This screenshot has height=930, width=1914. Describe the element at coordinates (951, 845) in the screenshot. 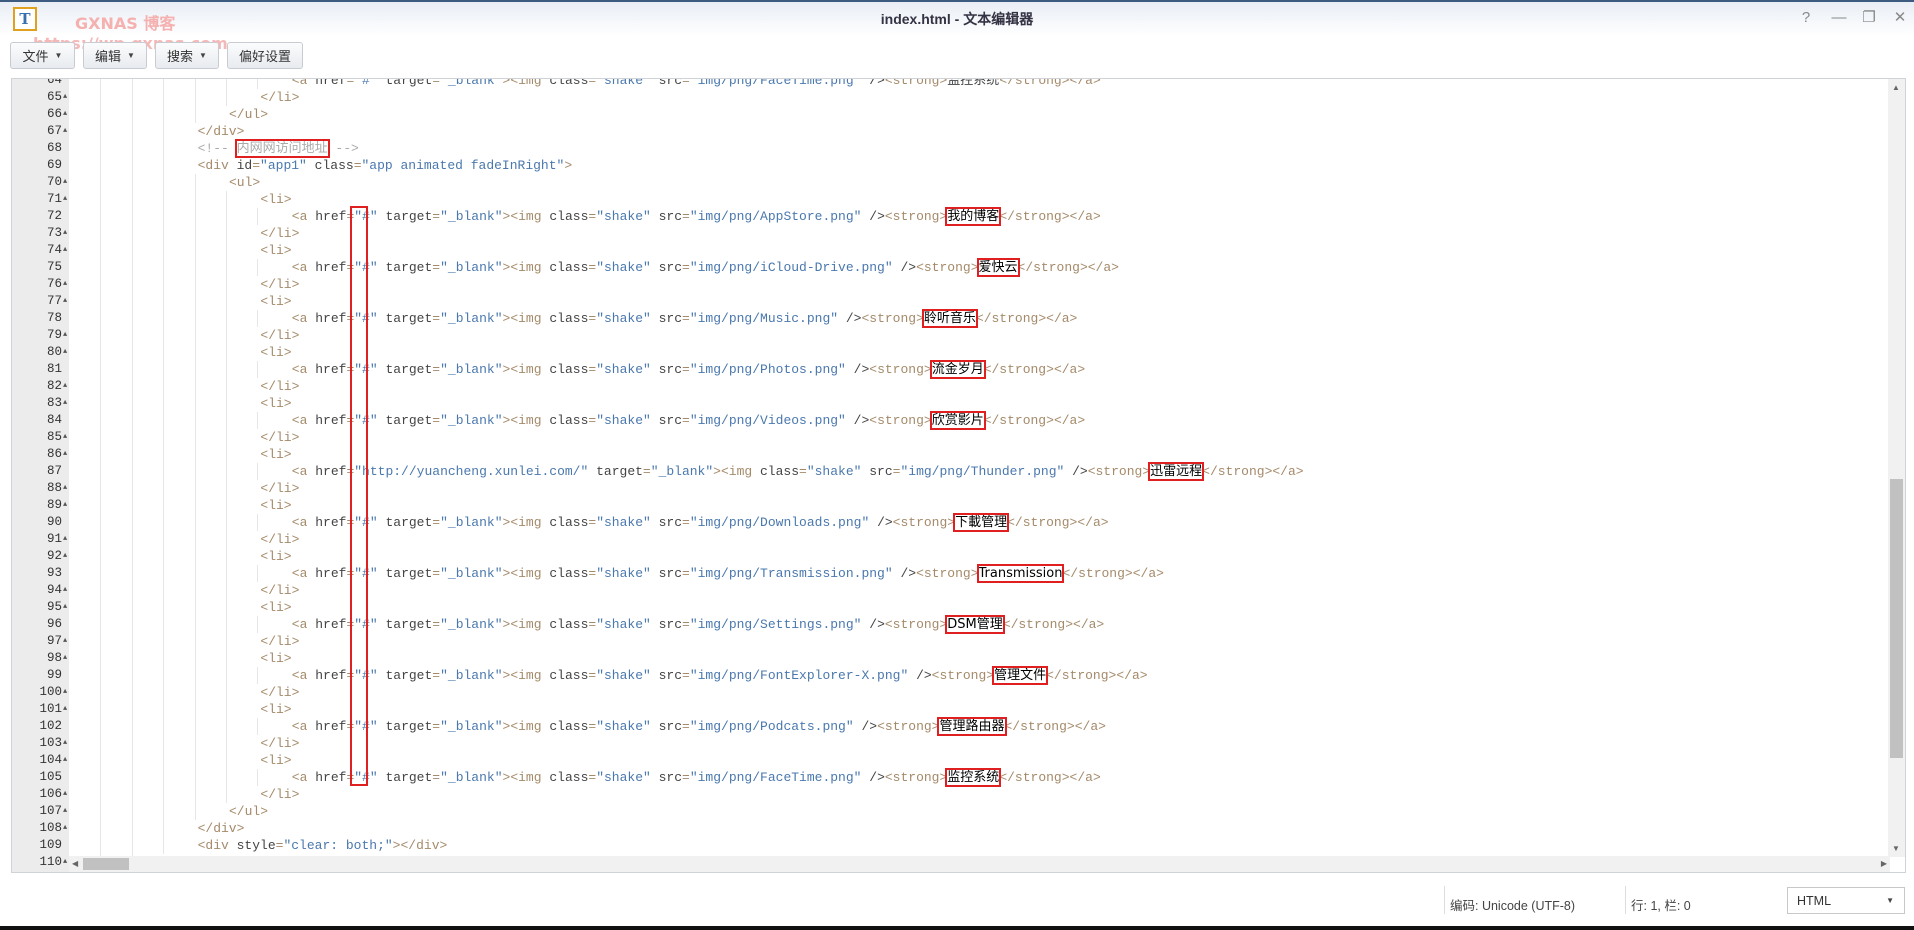

I see `code-line: 109 <div style="clear: both;"></div>` at that location.